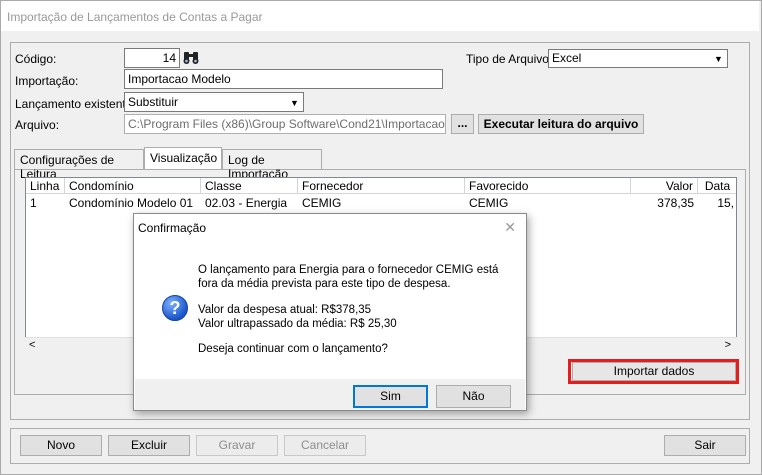 This screenshot has height=475, width=762. I want to click on table-row-cell-fornecedor: CEMIG, so click(381, 203).